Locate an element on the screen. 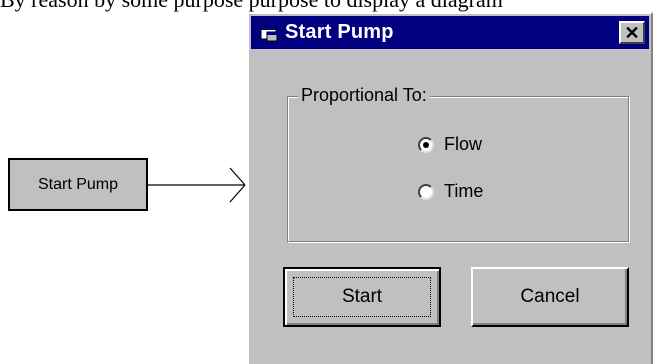 Image resolution: width=655 pixels, height=364 pixels. flowchart-arrow is located at coordinates (197, 185).